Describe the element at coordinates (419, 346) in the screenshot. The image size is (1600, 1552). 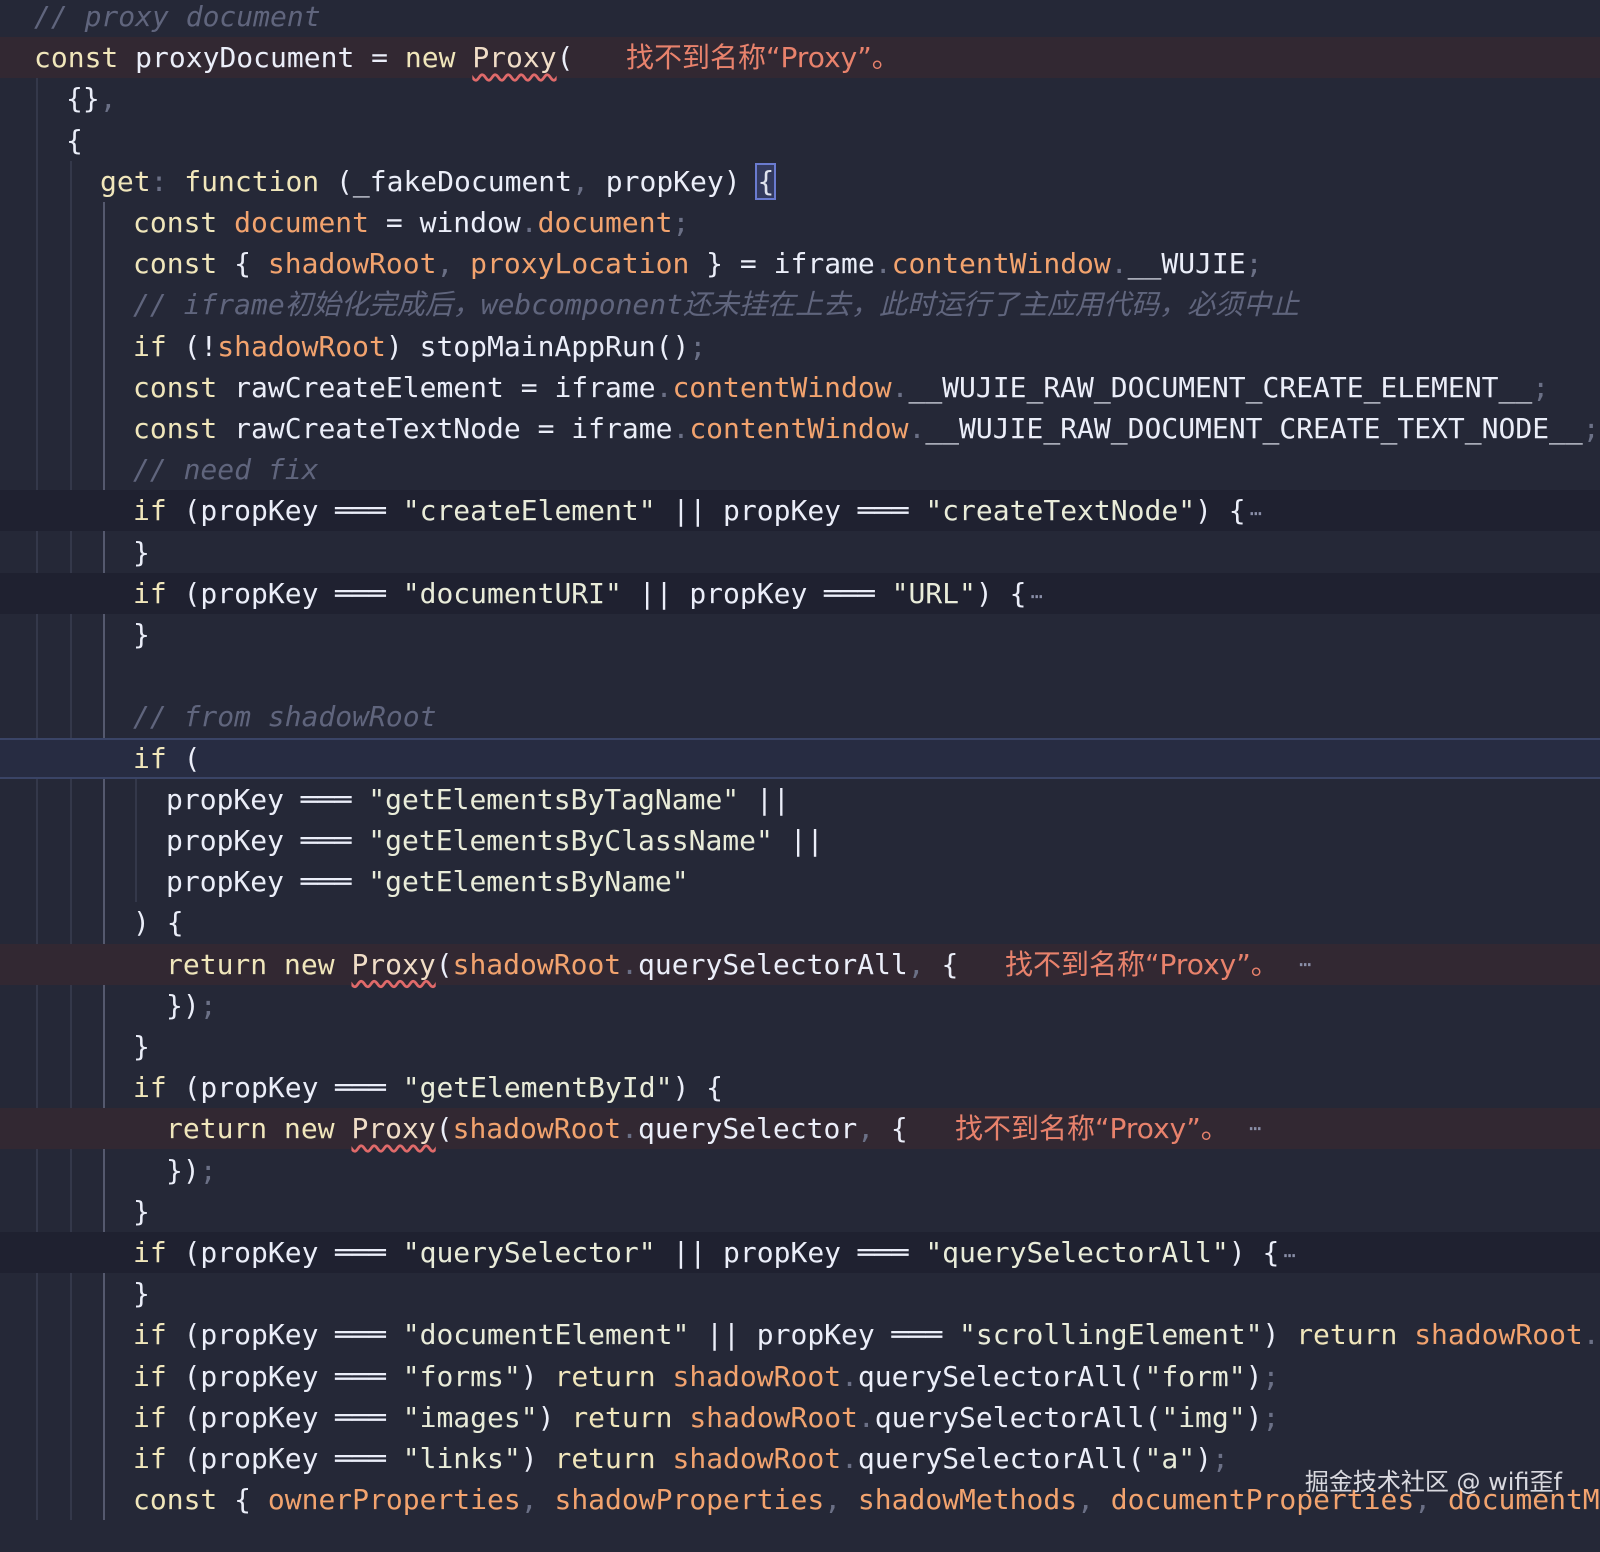
I see `code-text: if (!shadowRoot) stopMainAppRun();` at that location.